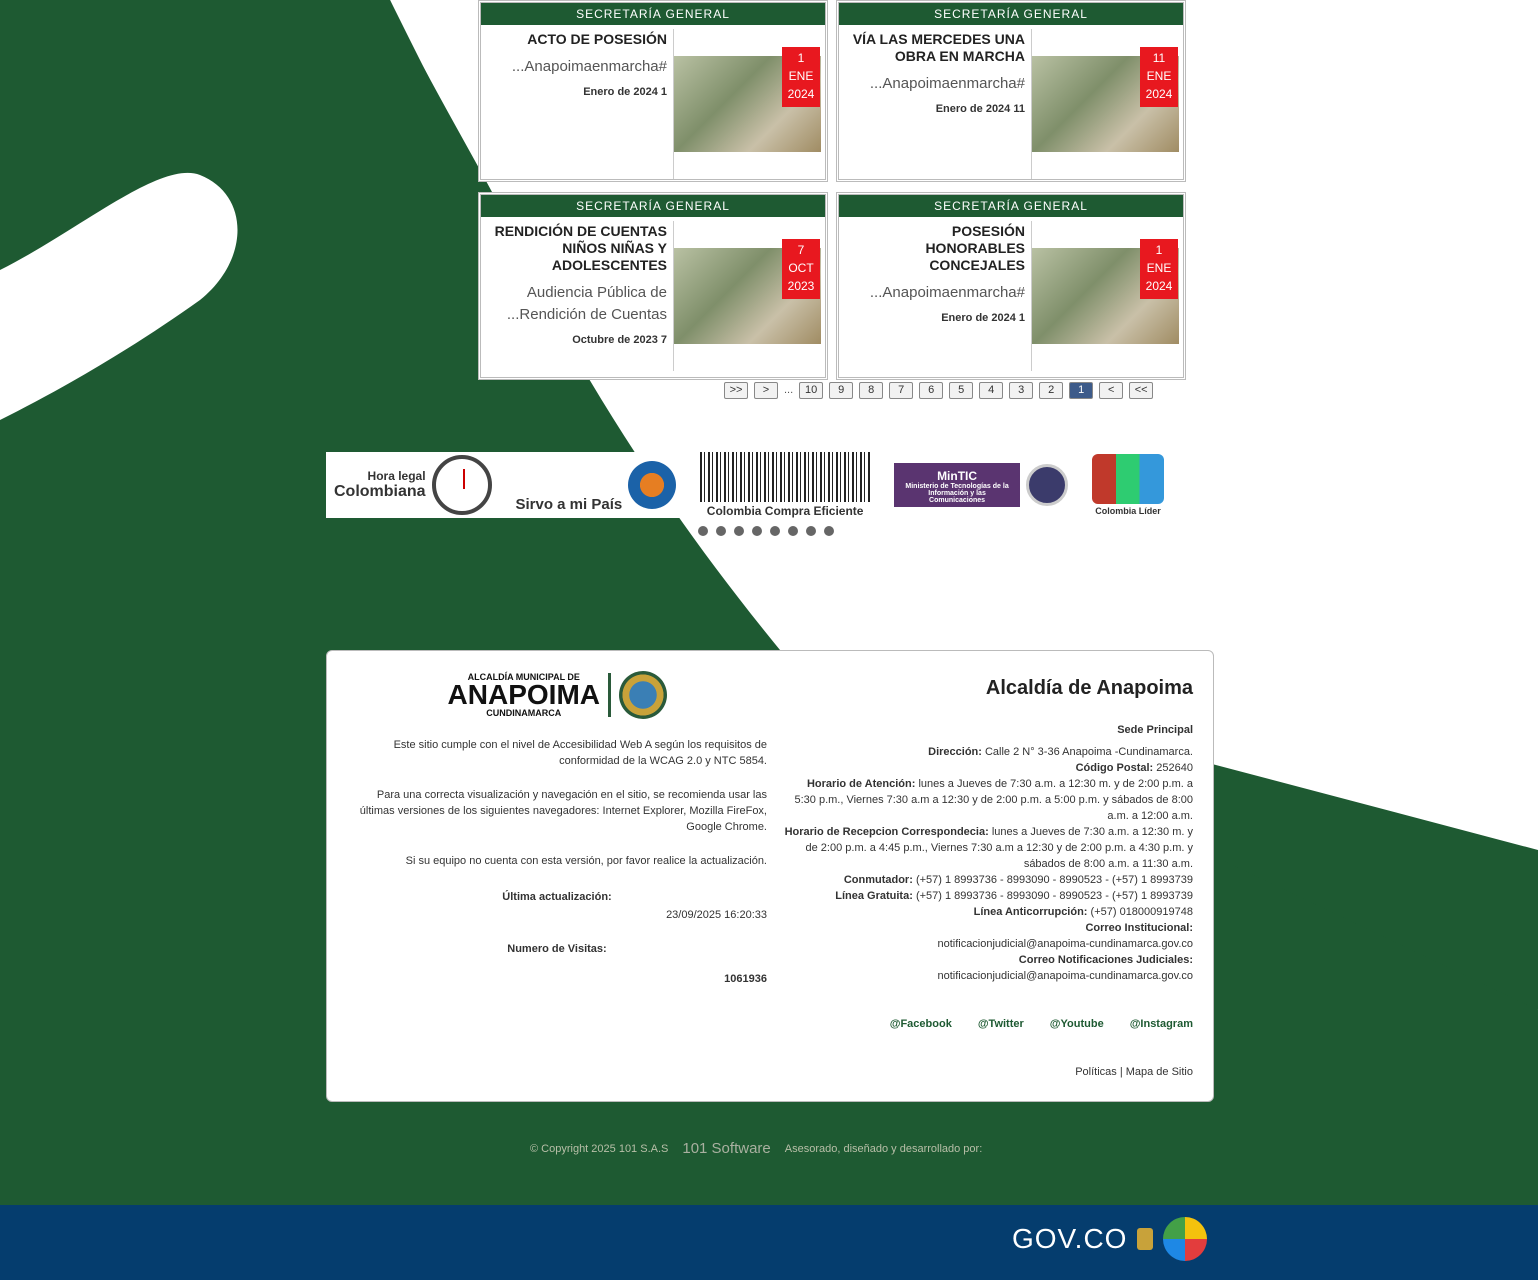 The image size is (1538, 1280). I want to click on page-button: 7, so click(901, 390).